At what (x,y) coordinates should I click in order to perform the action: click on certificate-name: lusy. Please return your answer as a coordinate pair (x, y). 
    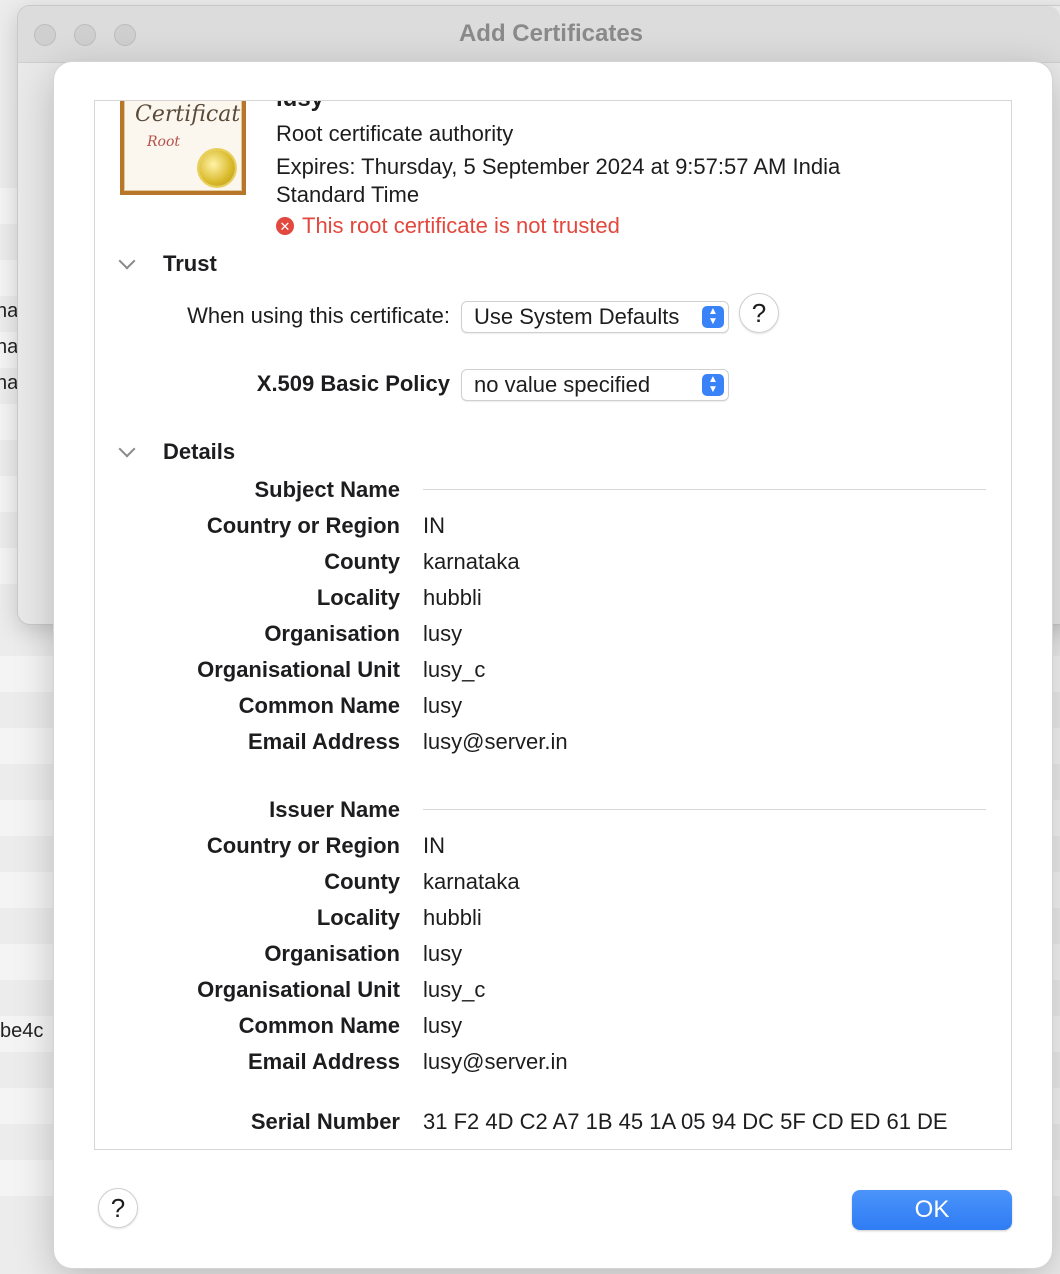
    Looking at the image, I should click on (300, 107).